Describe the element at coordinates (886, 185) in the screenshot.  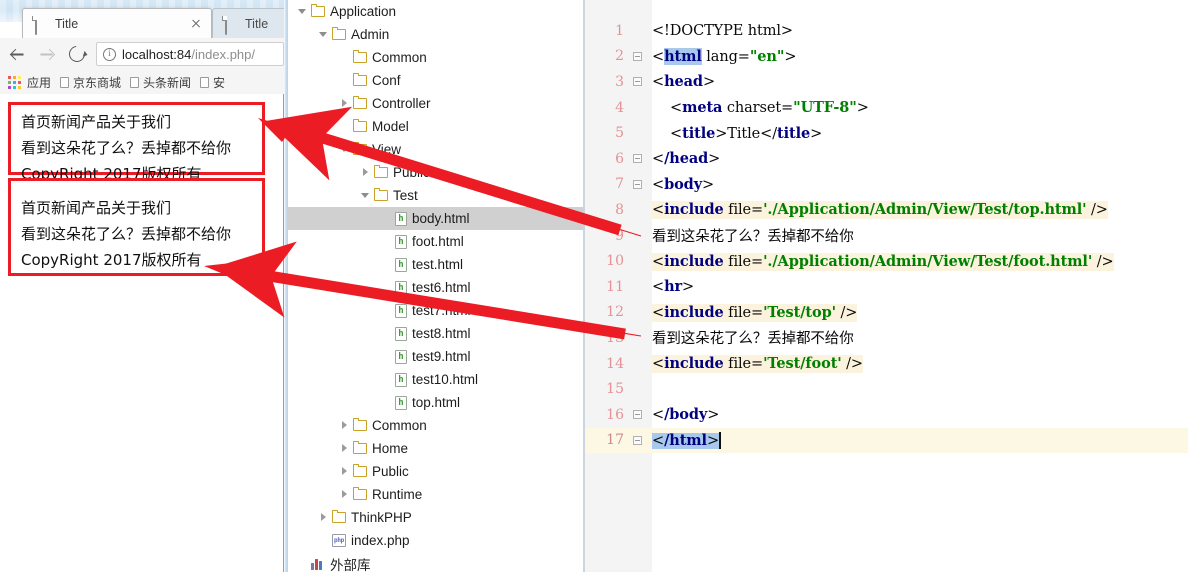
I see `code-line-7: 7 <body>` at that location.